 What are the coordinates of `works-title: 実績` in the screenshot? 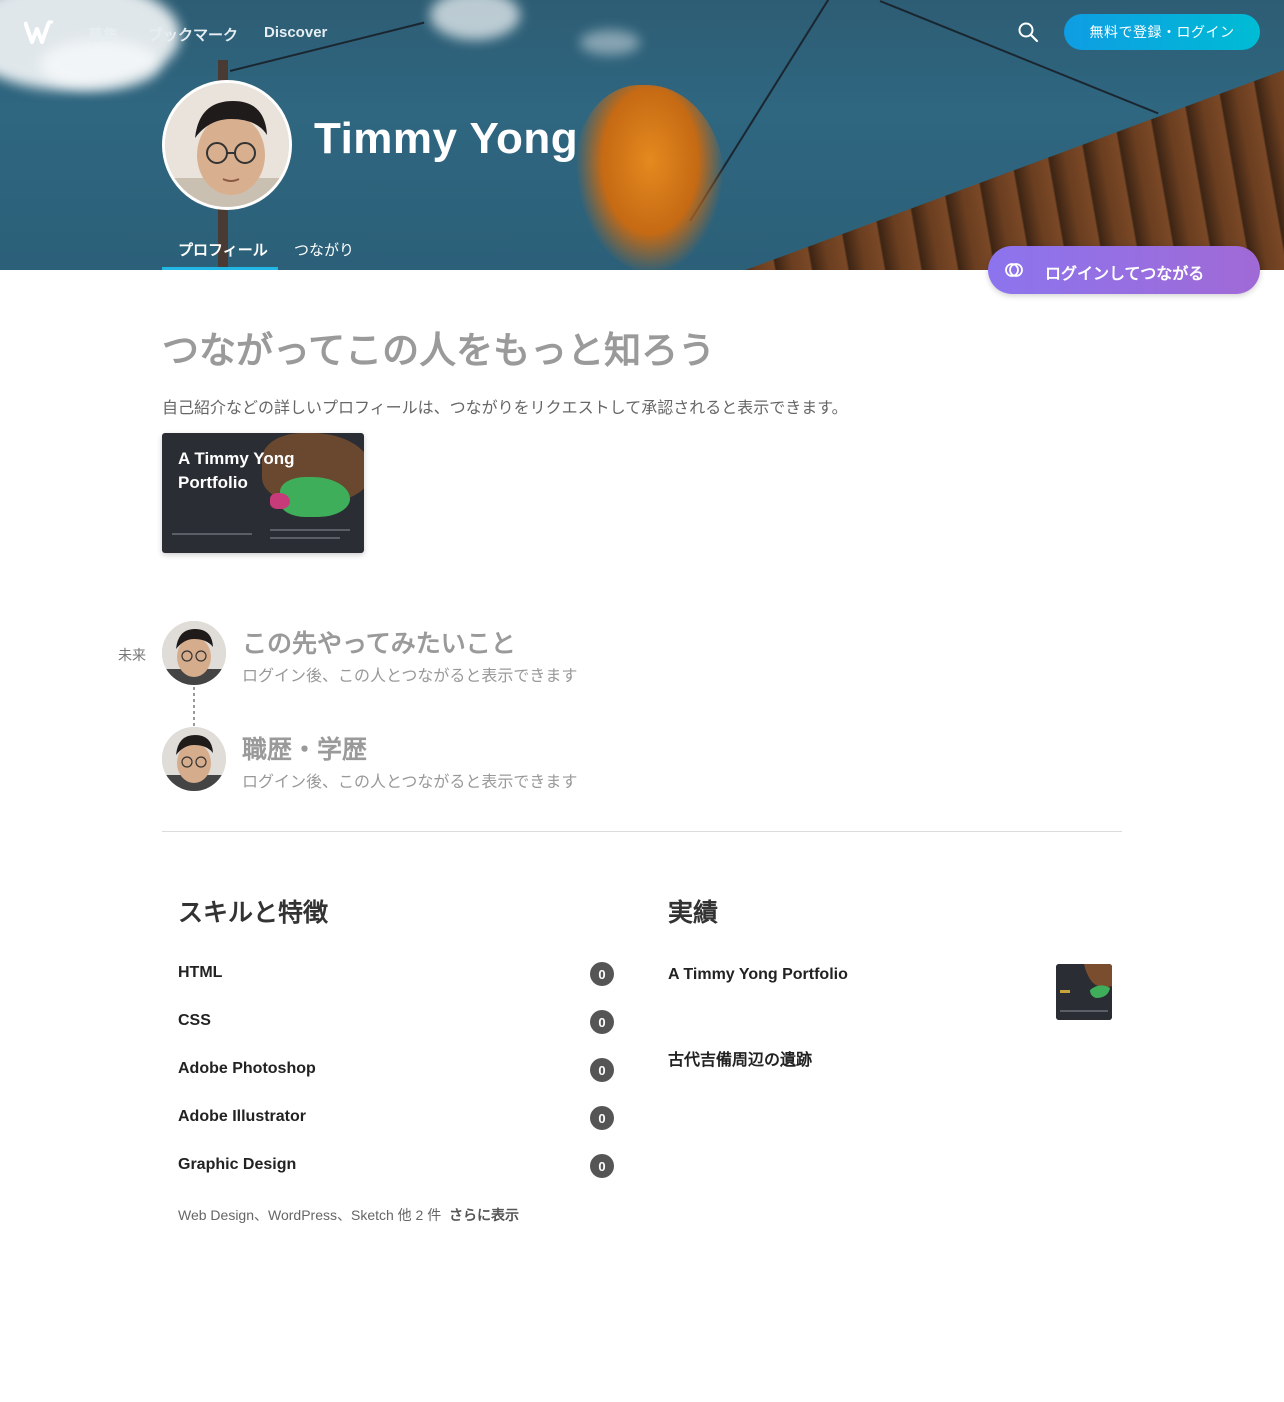 It's located at (693, 913).